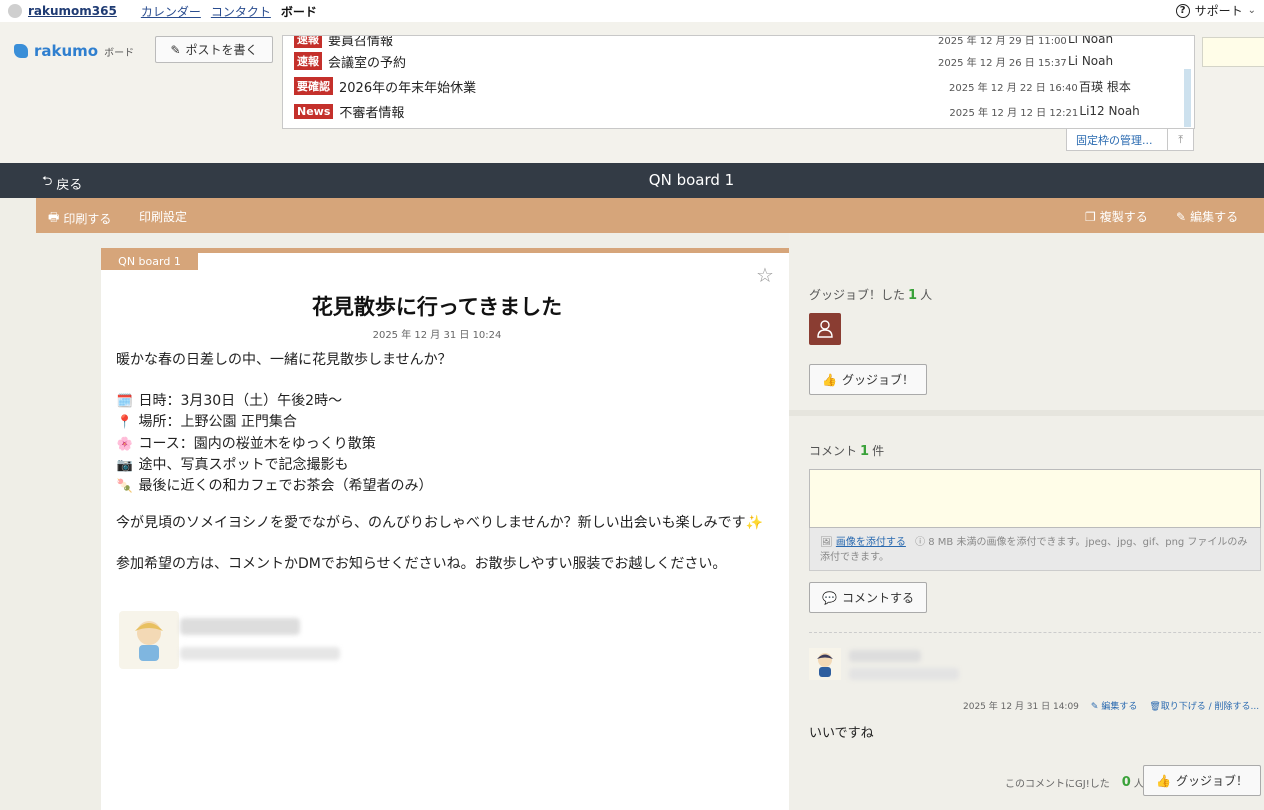  I want to click on pin-to-top-icon: ⤒, so click(1180, 139).